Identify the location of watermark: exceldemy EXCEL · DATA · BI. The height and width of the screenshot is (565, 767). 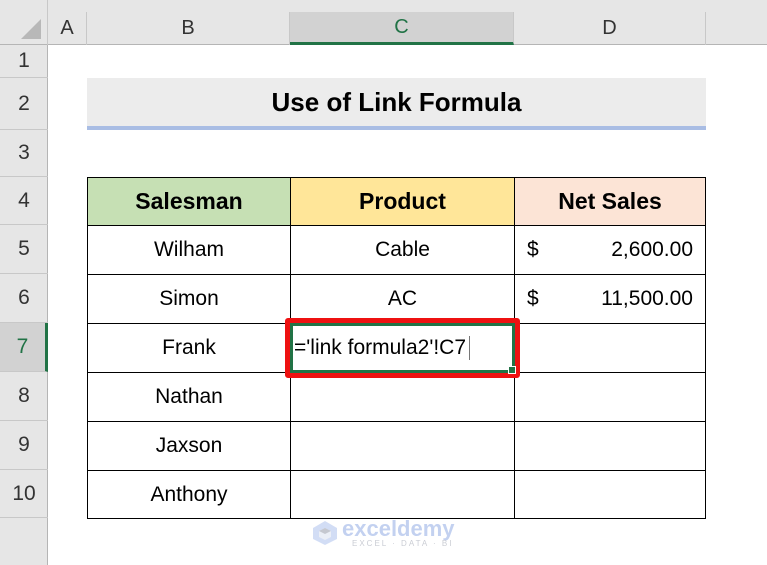
(383, 533).